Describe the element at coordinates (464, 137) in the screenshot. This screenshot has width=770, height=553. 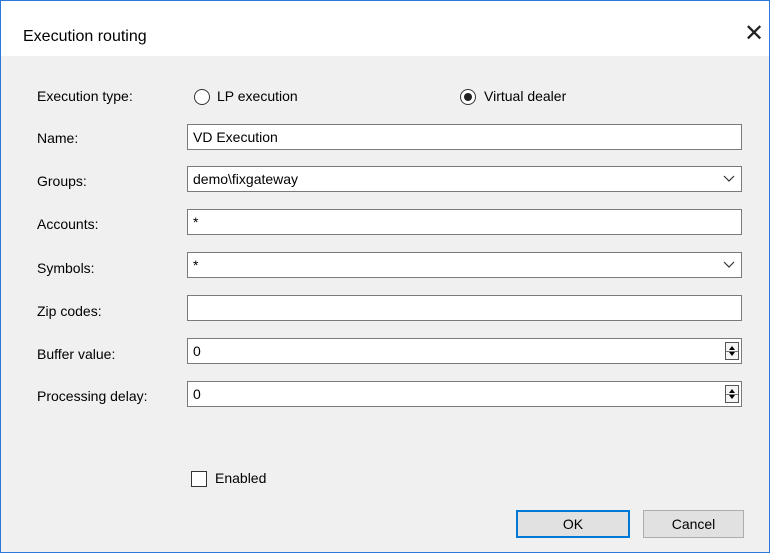
I see `name-input: VD Execution` at that location.